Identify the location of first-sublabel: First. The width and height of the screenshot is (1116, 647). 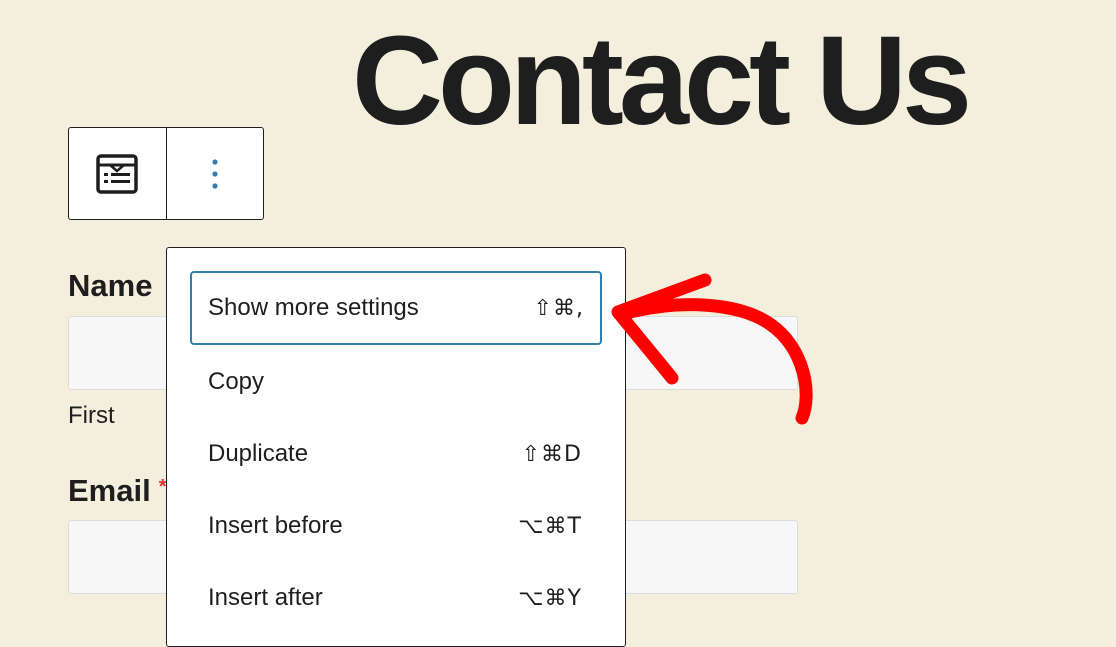
(91, 415).